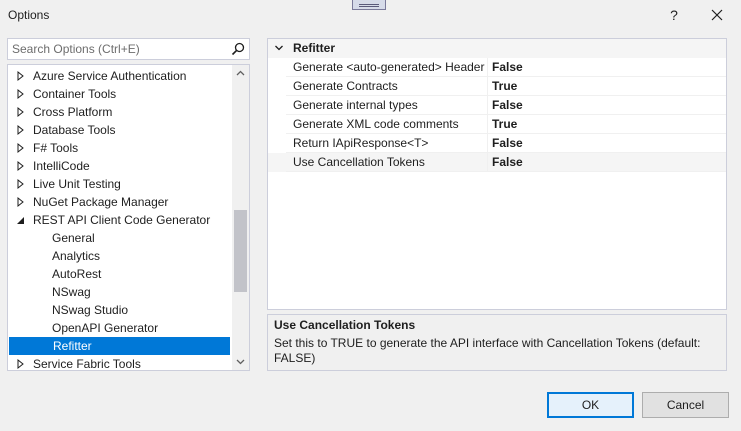 This screenshot has width=741, height=431. What do you see at coordinates (77, 184) in the screenshot?
I see `tree-item-label: Live Unit Testing` at bounding box center [77, 184].